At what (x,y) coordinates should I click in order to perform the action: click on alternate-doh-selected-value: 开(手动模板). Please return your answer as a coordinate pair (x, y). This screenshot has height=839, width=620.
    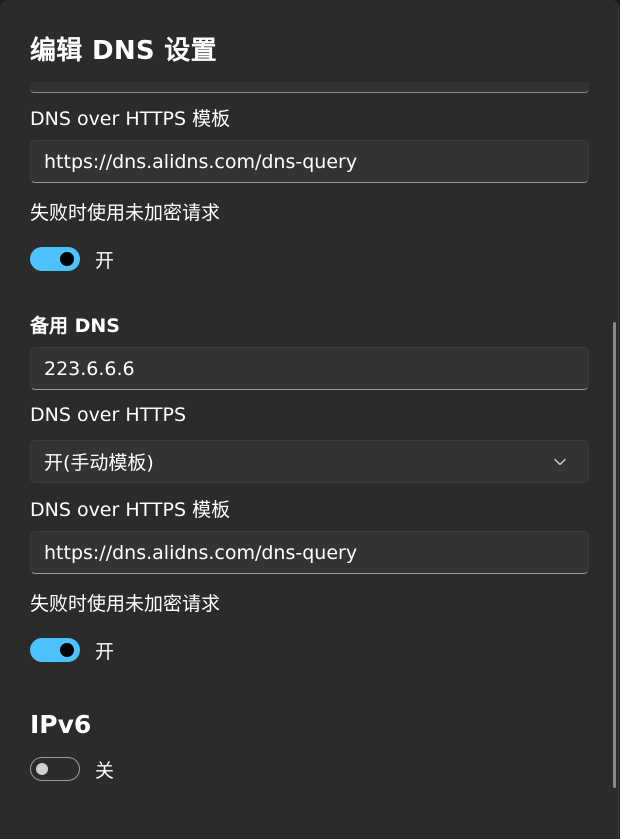
    Looking at the image, I should click on (99, 463).